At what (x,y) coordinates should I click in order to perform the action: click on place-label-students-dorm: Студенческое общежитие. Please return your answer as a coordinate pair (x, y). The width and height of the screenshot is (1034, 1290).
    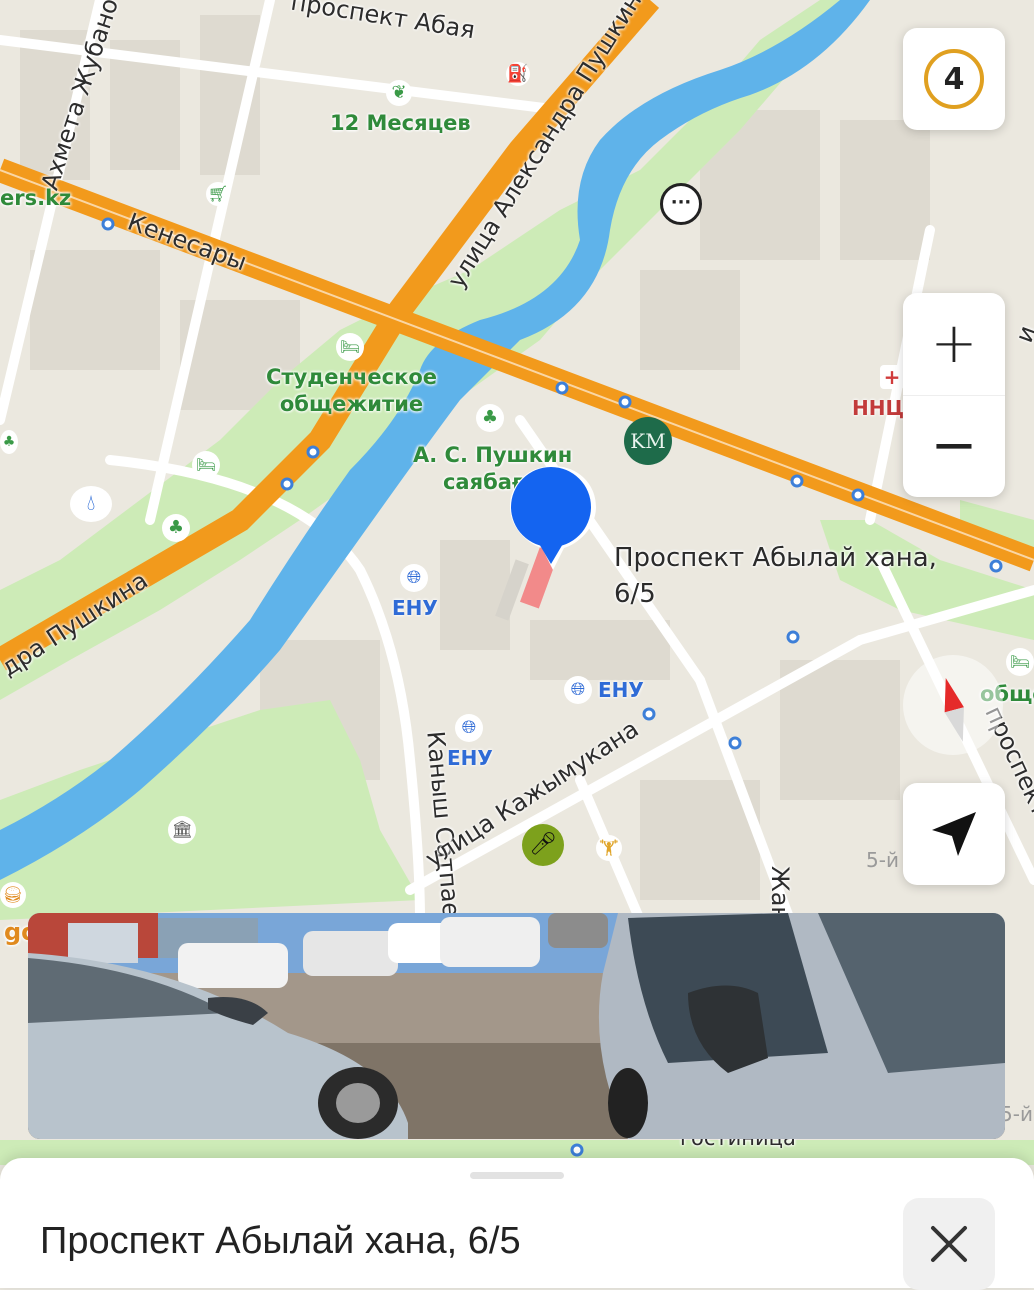
    Looking at the image, I should click on (351, 391).